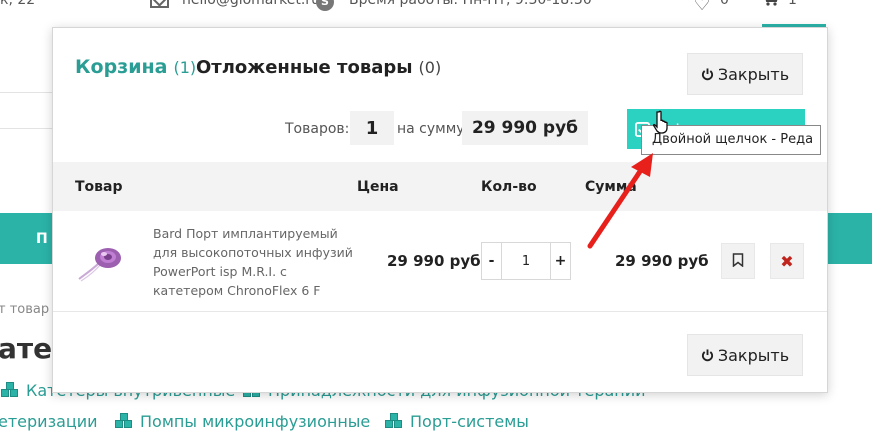 The height and width of the screenshot is (434, 872). What do you see at coordinates (770, 3) in the screenshot?
I see `cart-icon` at bounding box center [770, 3].